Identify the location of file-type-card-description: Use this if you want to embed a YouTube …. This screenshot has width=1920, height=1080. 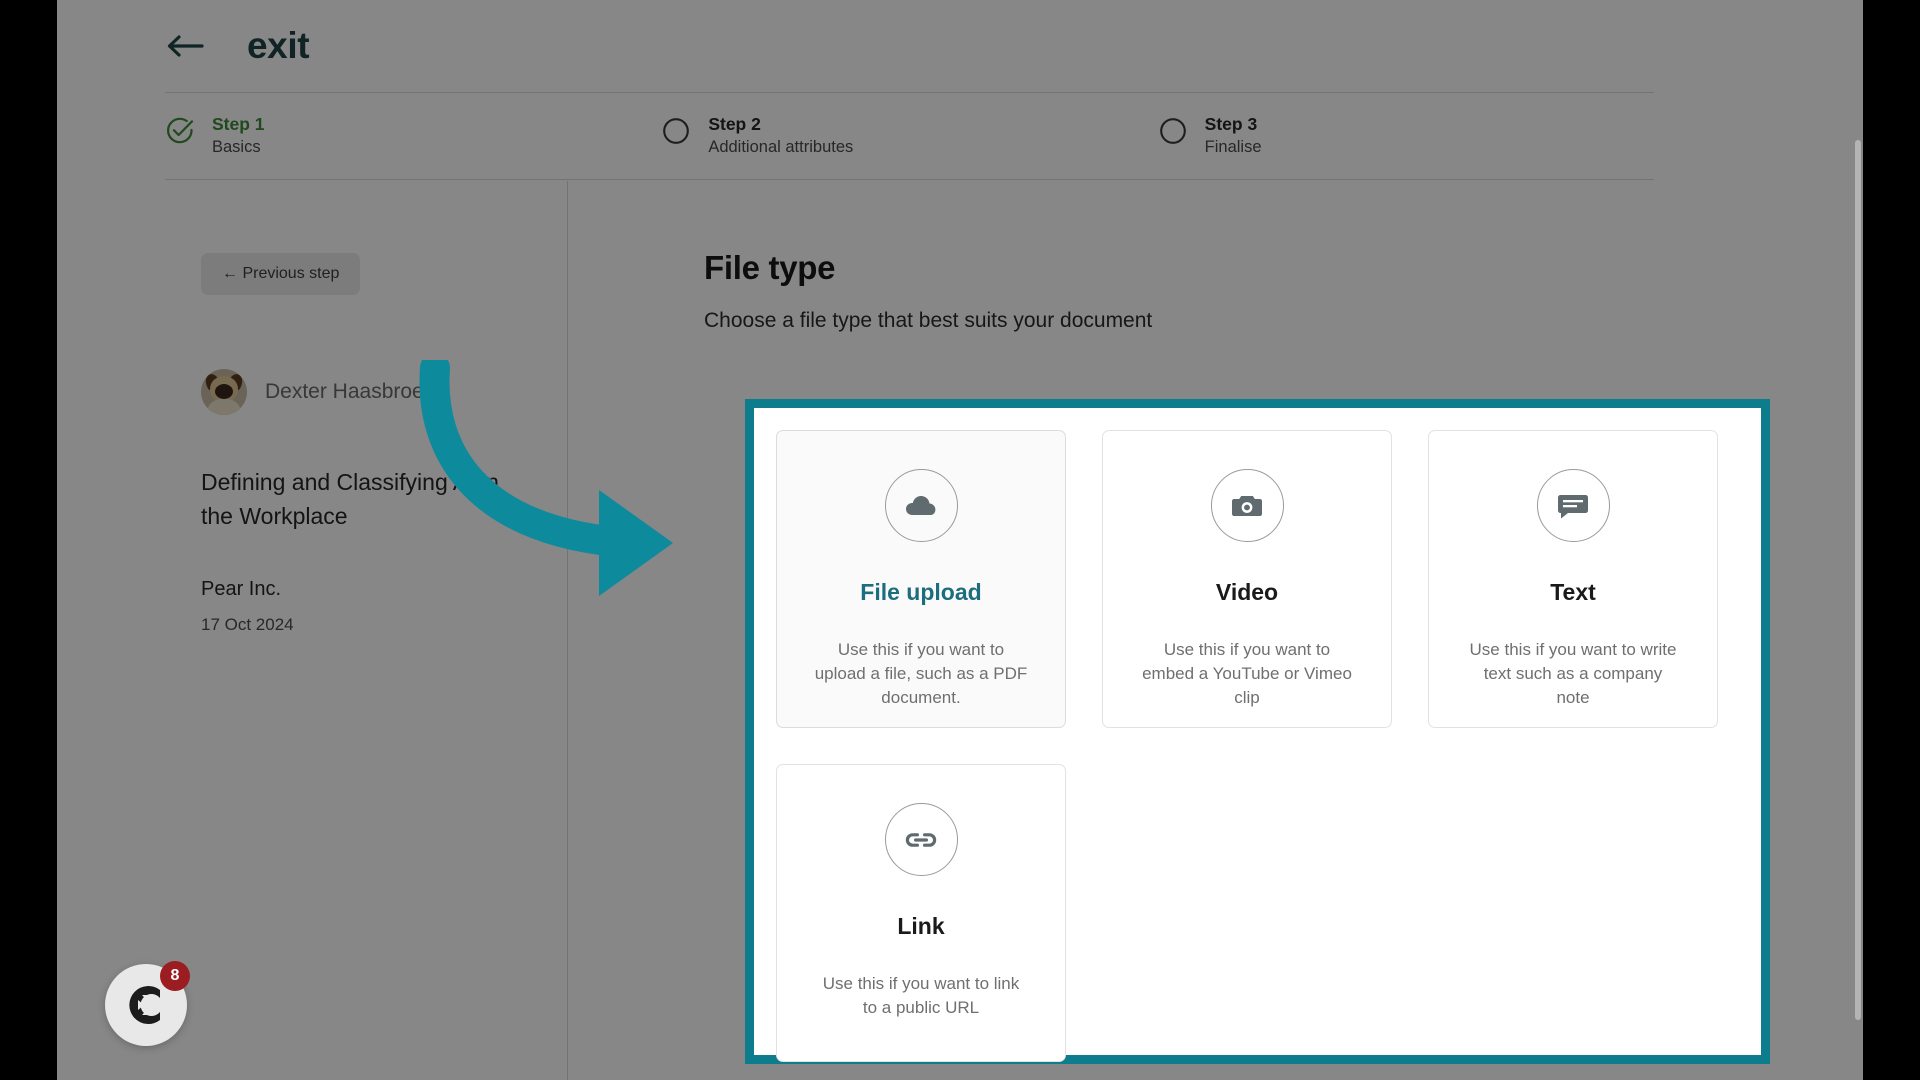
(1247, 673).